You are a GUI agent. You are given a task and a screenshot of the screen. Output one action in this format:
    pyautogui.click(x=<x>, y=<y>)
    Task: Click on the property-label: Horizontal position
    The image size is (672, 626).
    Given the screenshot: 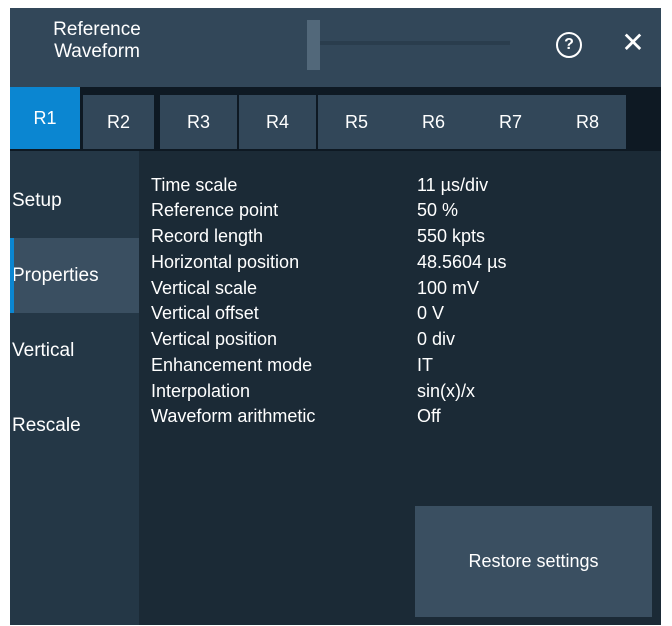 What is the action you would take?
    pyautogui.click(x=225, y=262)
    